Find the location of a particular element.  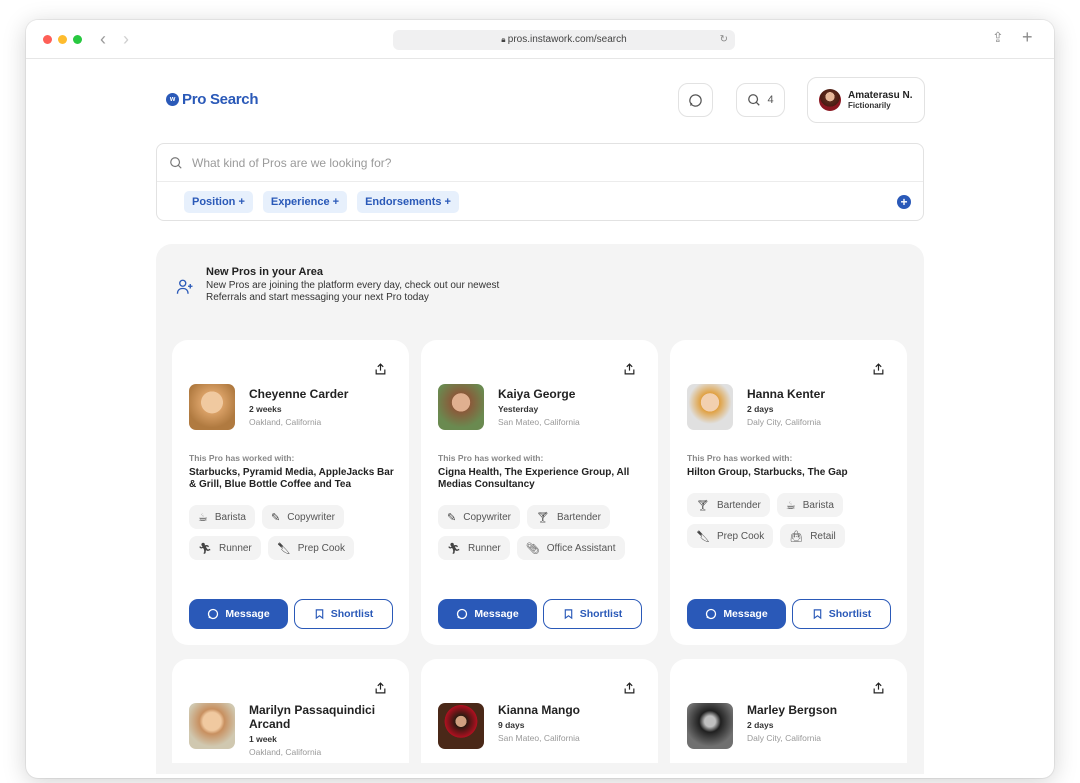

search-input is located at coordinates (492, 162).